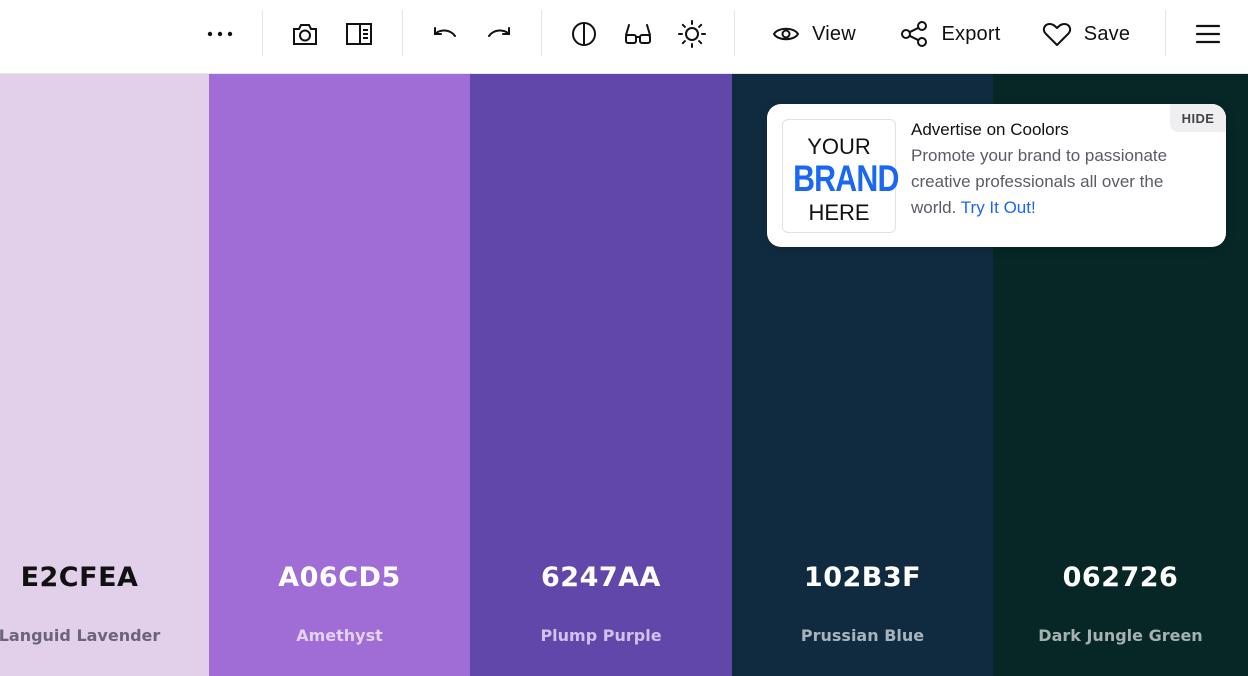 Image resolution: width=1248 pixels, height=676 pixels. I want to click on color-name: Amethyst, so click(339, 635).